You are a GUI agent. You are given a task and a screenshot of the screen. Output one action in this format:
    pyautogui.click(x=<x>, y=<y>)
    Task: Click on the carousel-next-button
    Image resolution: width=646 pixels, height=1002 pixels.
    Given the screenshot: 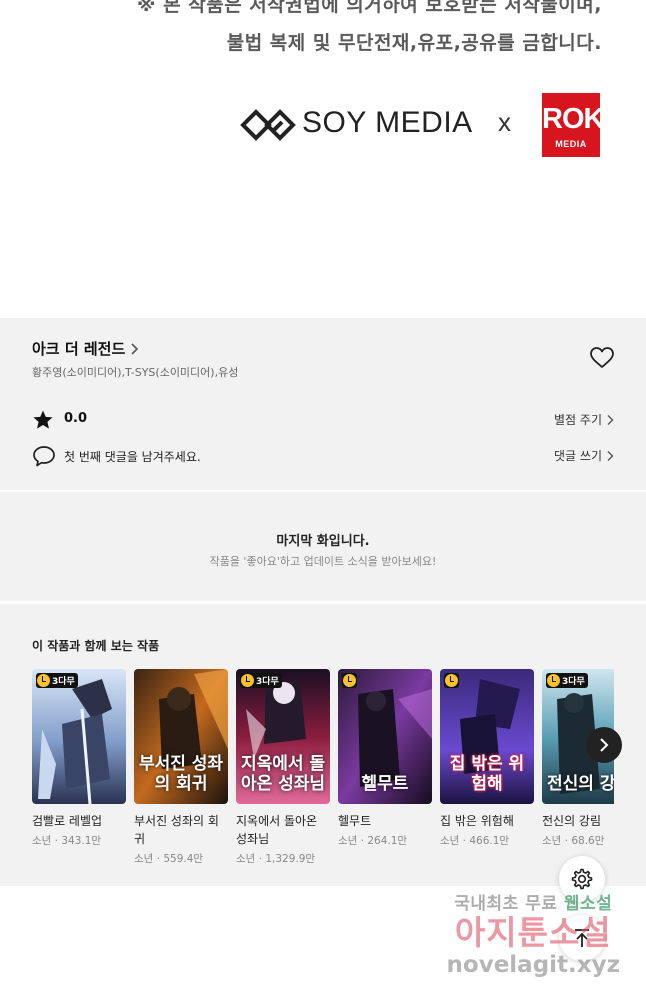 What is the action you would take?
    pyautogui.click(x=604, y=745)
    